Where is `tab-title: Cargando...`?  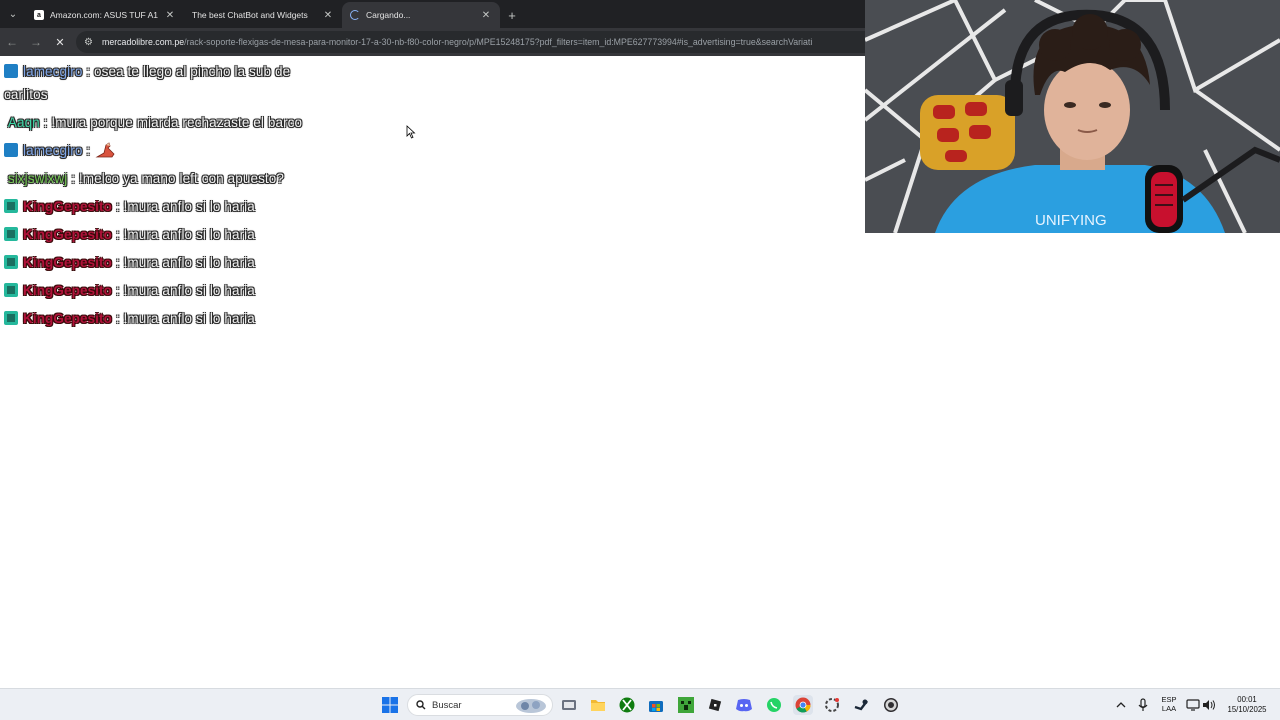
tab-title: Cargando... is located at coordinates (388, 15).